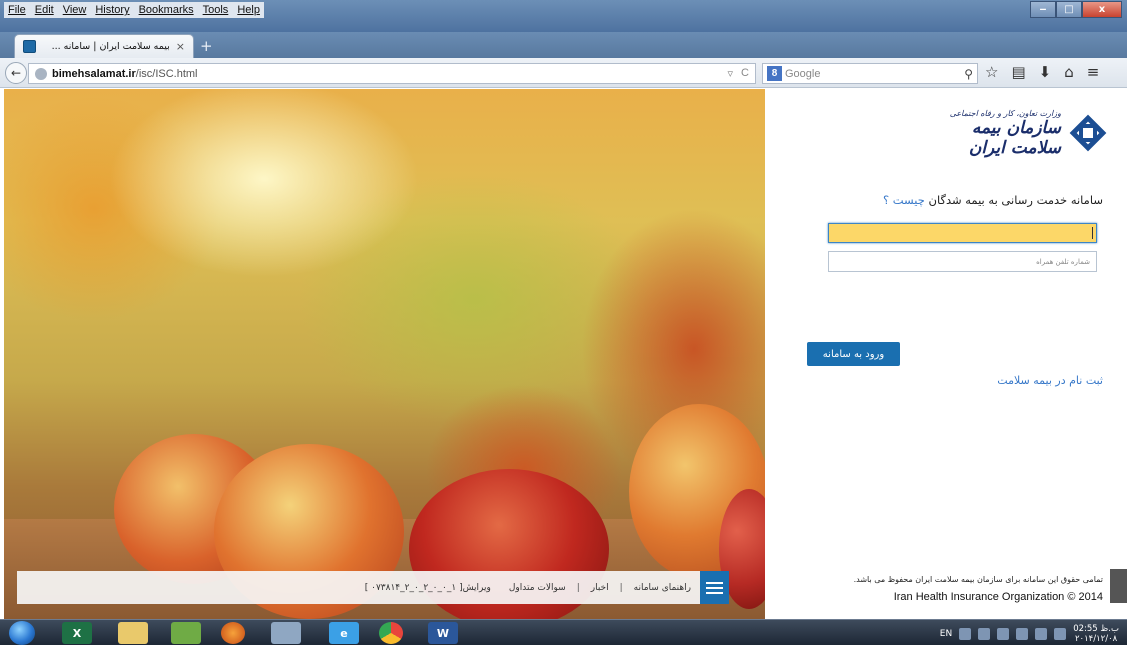 This screenshot has height=645, width=1127. I want to click on toolbar-icons: ☆ ▤ ⬇ ⌂ ≡, so click(1042, 72).